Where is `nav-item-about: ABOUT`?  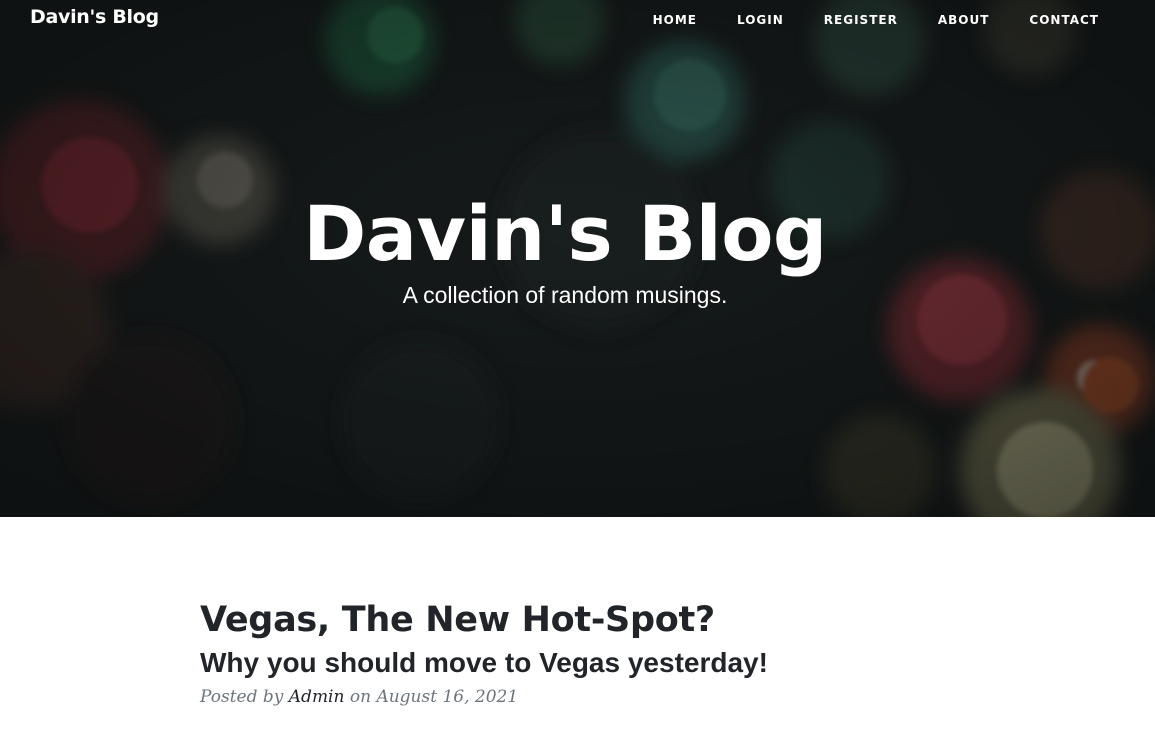
nav-item-about: ABOUT is located at coordinates (964, 20).